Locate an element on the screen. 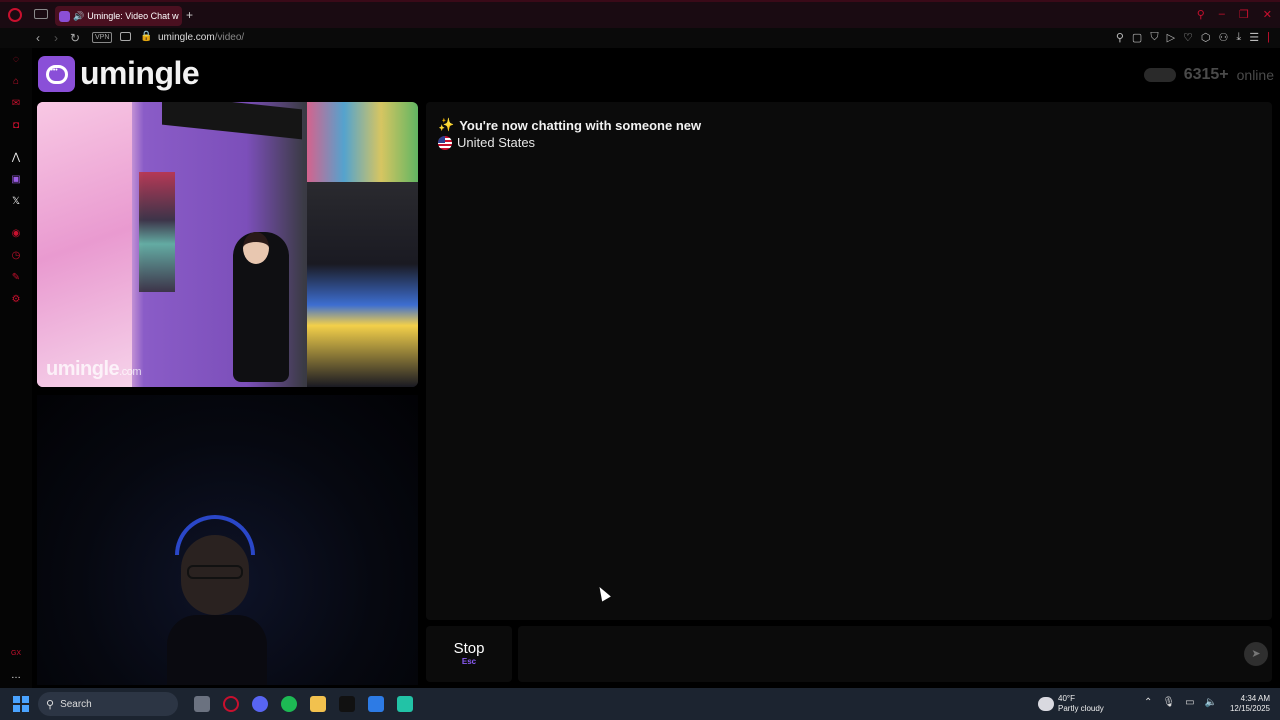 This screenshot has height=720, width=1280. video-scene-poster is located at coordinates (84, 244).